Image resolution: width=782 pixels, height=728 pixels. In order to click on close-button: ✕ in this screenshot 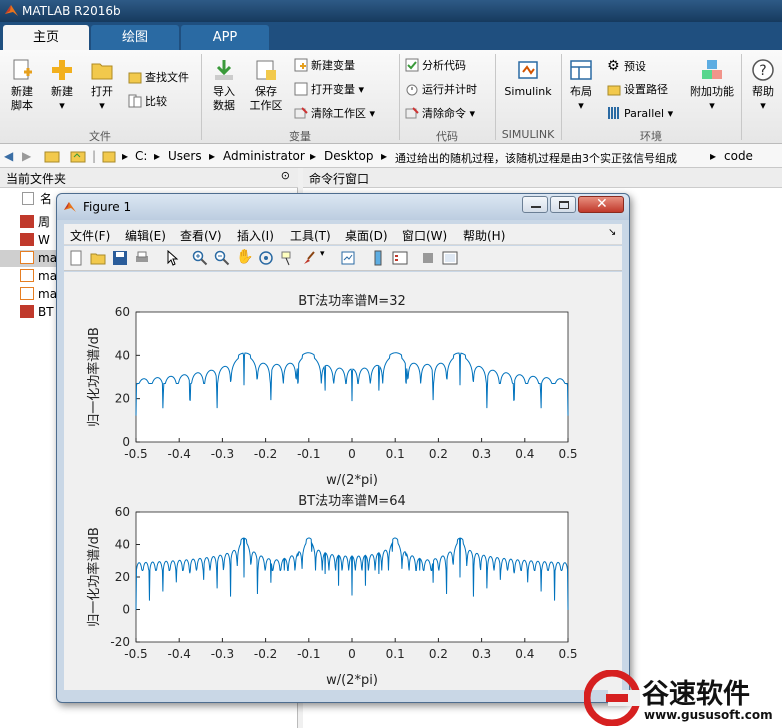, I will do `click(601, 204)`.